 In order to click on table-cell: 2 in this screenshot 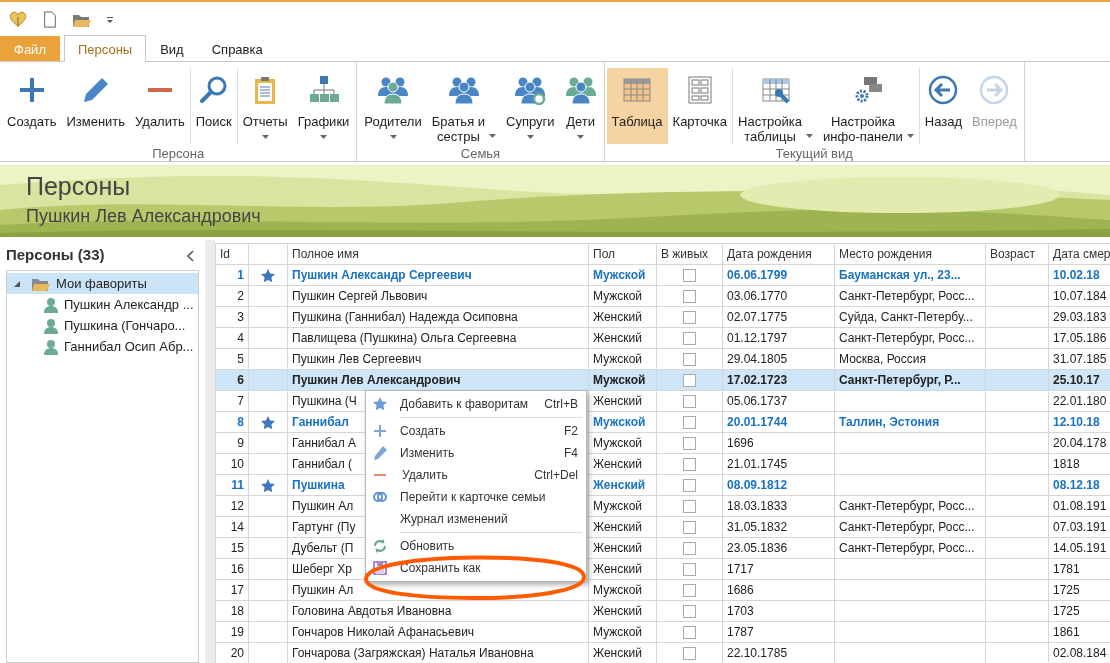, I will do `click(232, 296)`.